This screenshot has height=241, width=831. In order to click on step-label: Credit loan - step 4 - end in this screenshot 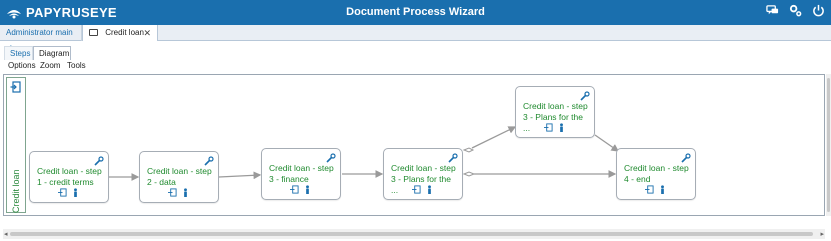, I will do `click(656, 173)`.